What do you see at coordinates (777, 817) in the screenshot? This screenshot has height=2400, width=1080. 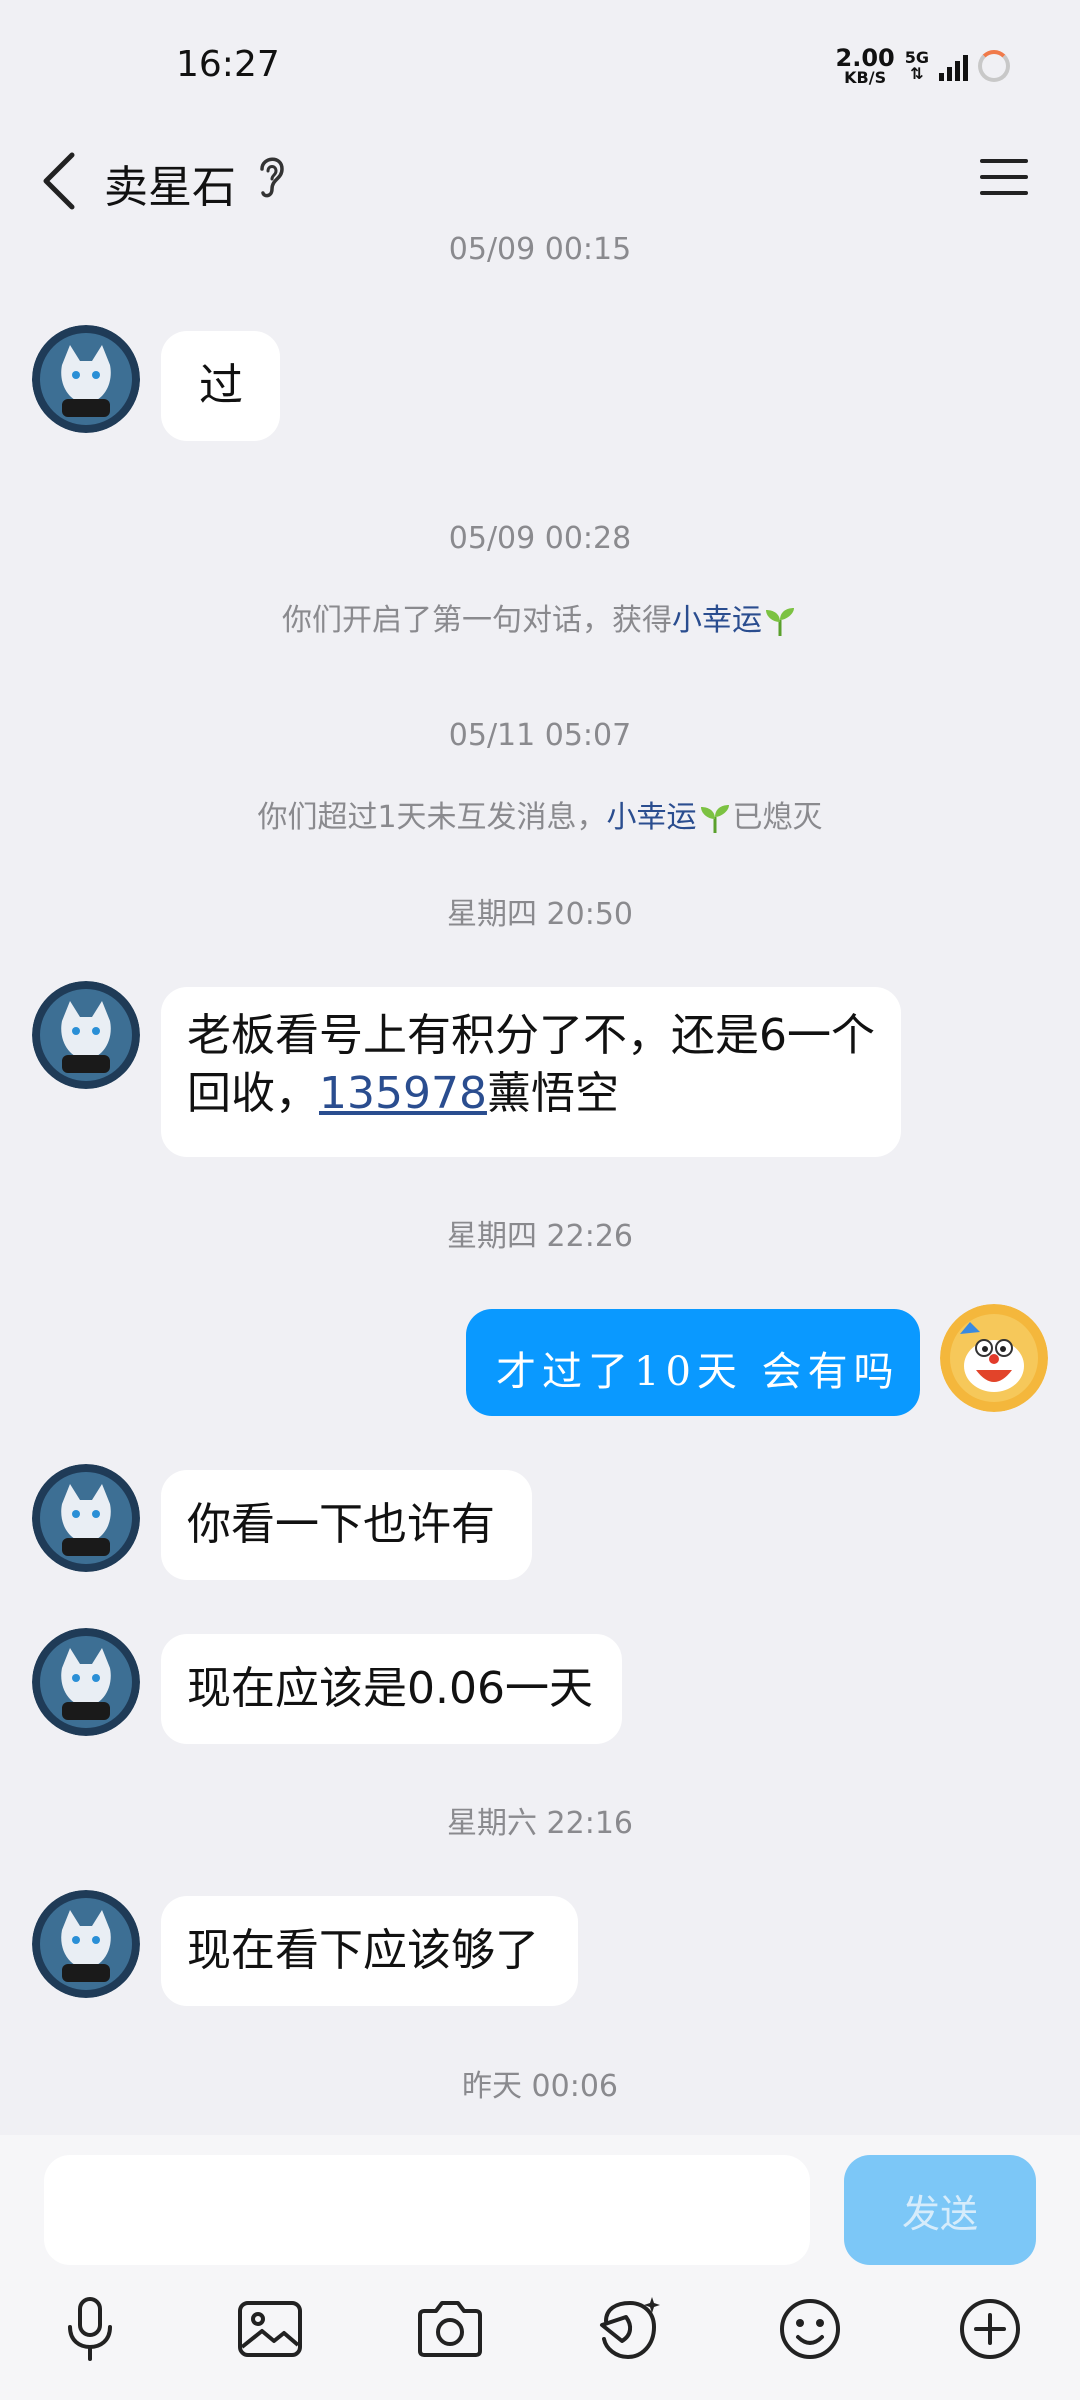 I see `system-notice-text: 已熄灭` at bounding box center [777, 817].